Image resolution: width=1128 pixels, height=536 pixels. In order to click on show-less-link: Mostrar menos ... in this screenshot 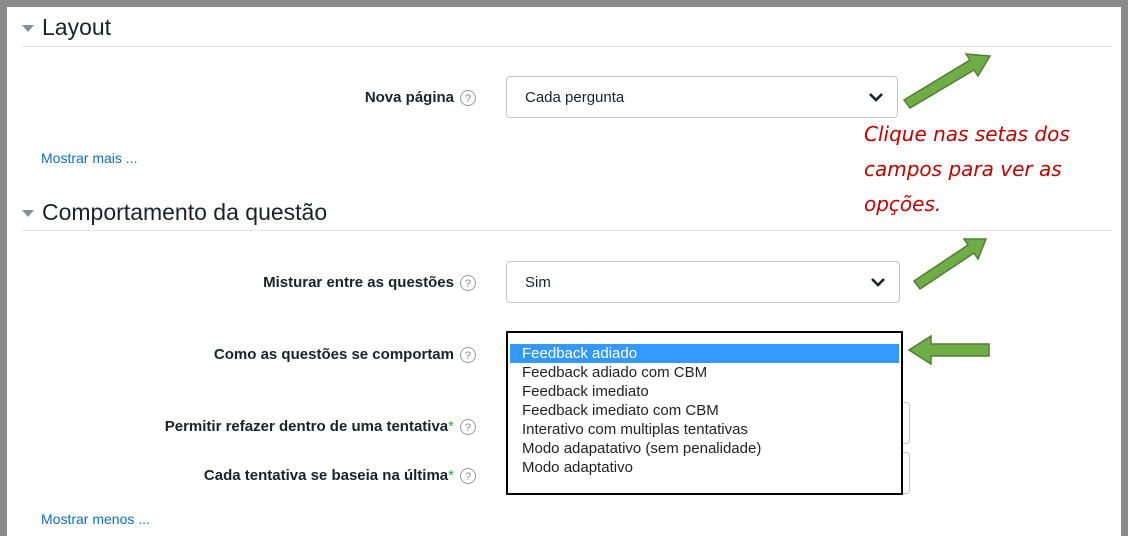, I will do `click(95, 519)`.